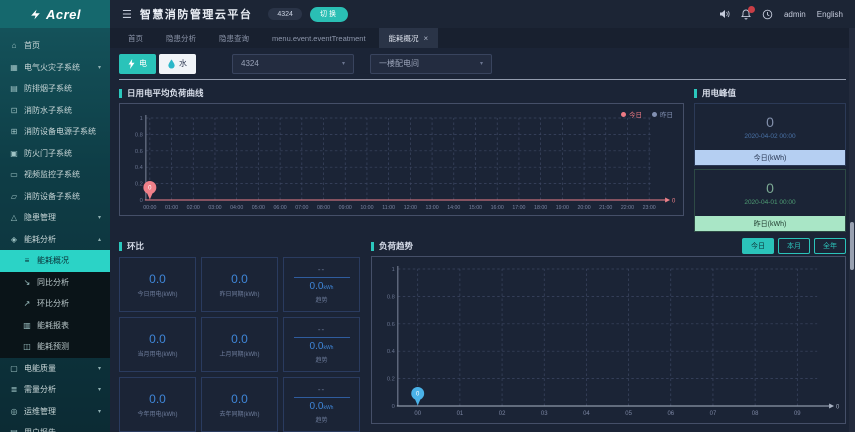 Image resolution: width=855 pixels, height=432 pixels. I want to click on legend-dot, so click(623, 114).